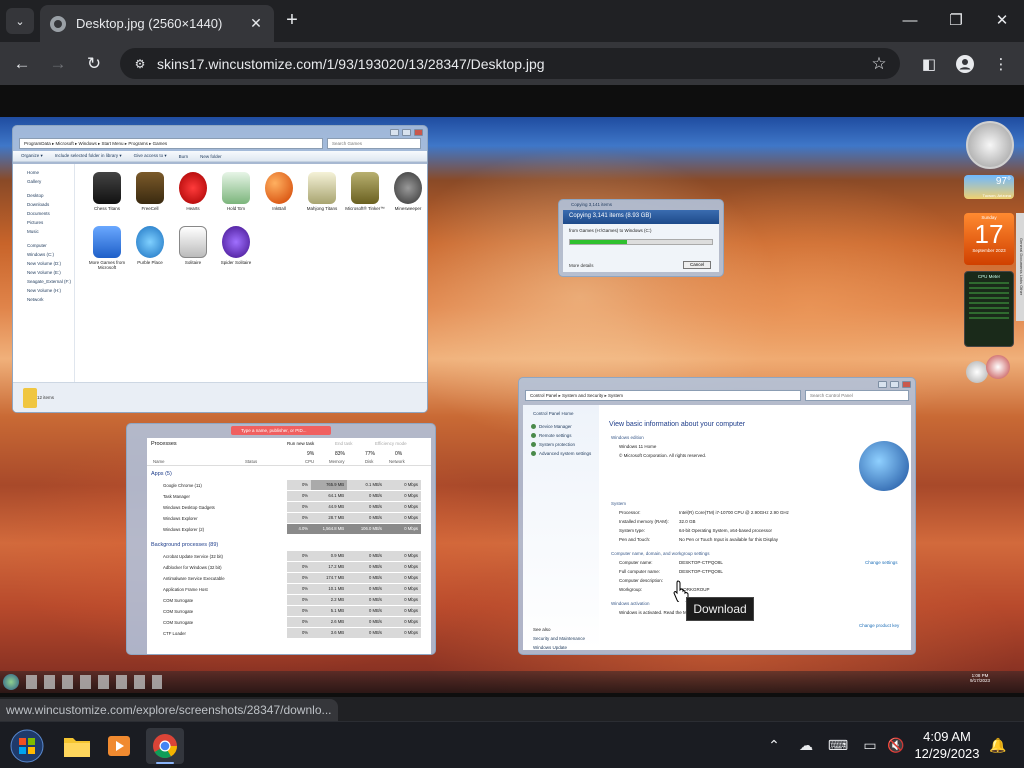  I want to click on clock-gadget-icon, so click(990, 145).